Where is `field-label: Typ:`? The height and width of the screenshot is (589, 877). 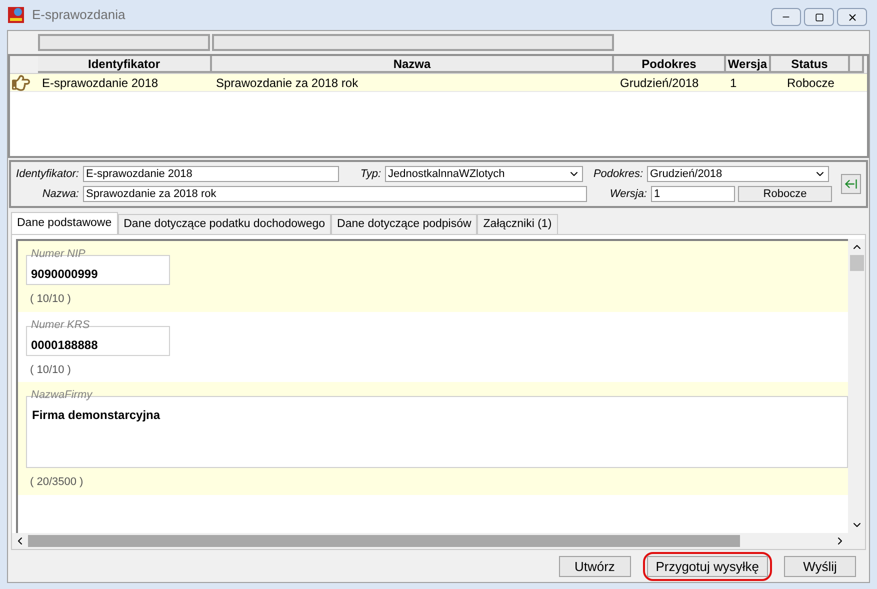 field-label: Typ: is located at coordinates (370, 174).